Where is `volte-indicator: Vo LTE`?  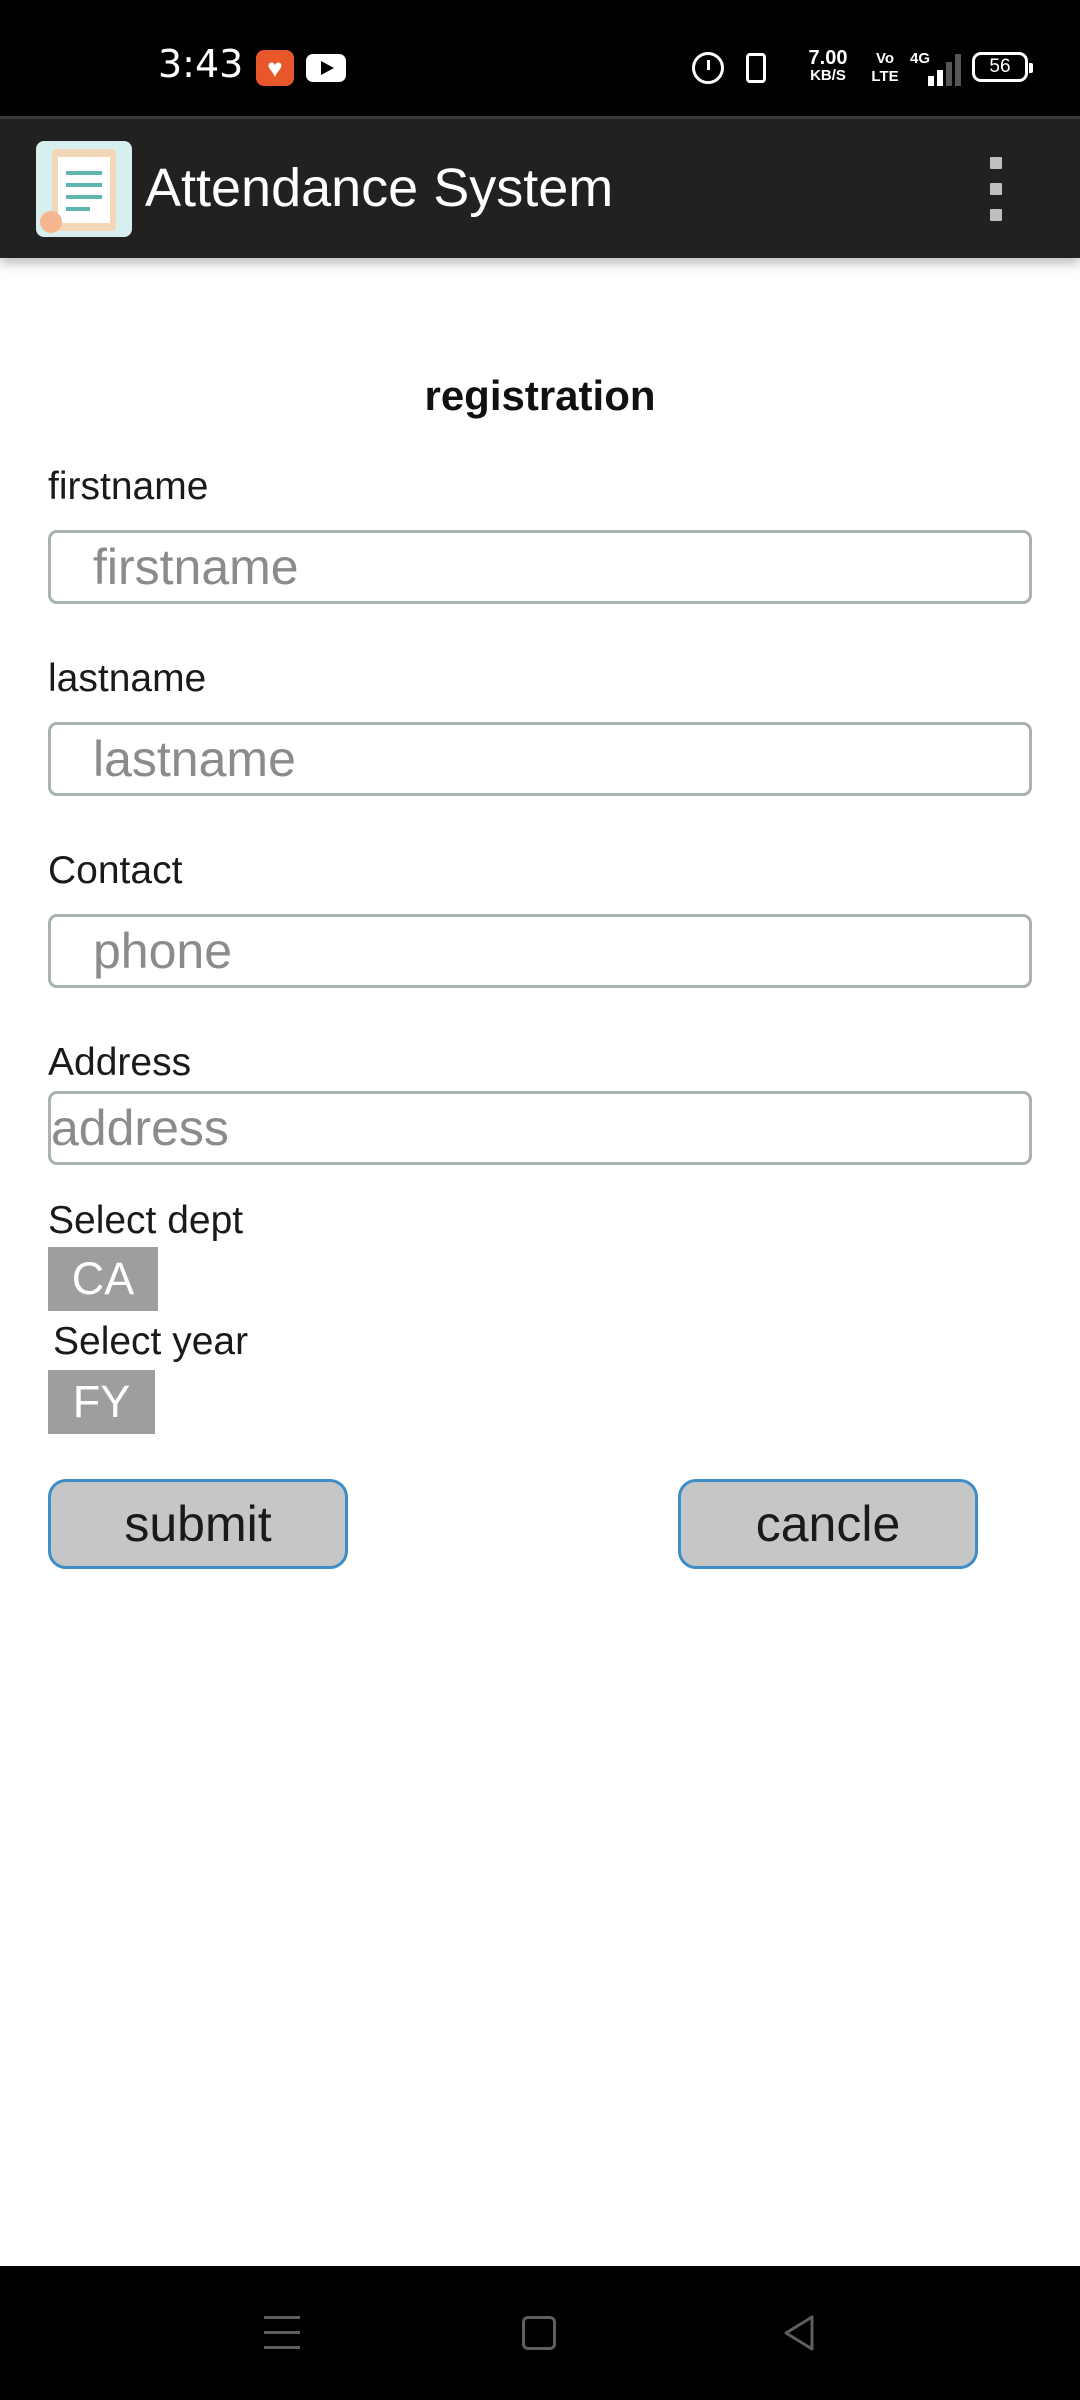
volte-indicator: Vo LTE is located at coordinates (885, 67).